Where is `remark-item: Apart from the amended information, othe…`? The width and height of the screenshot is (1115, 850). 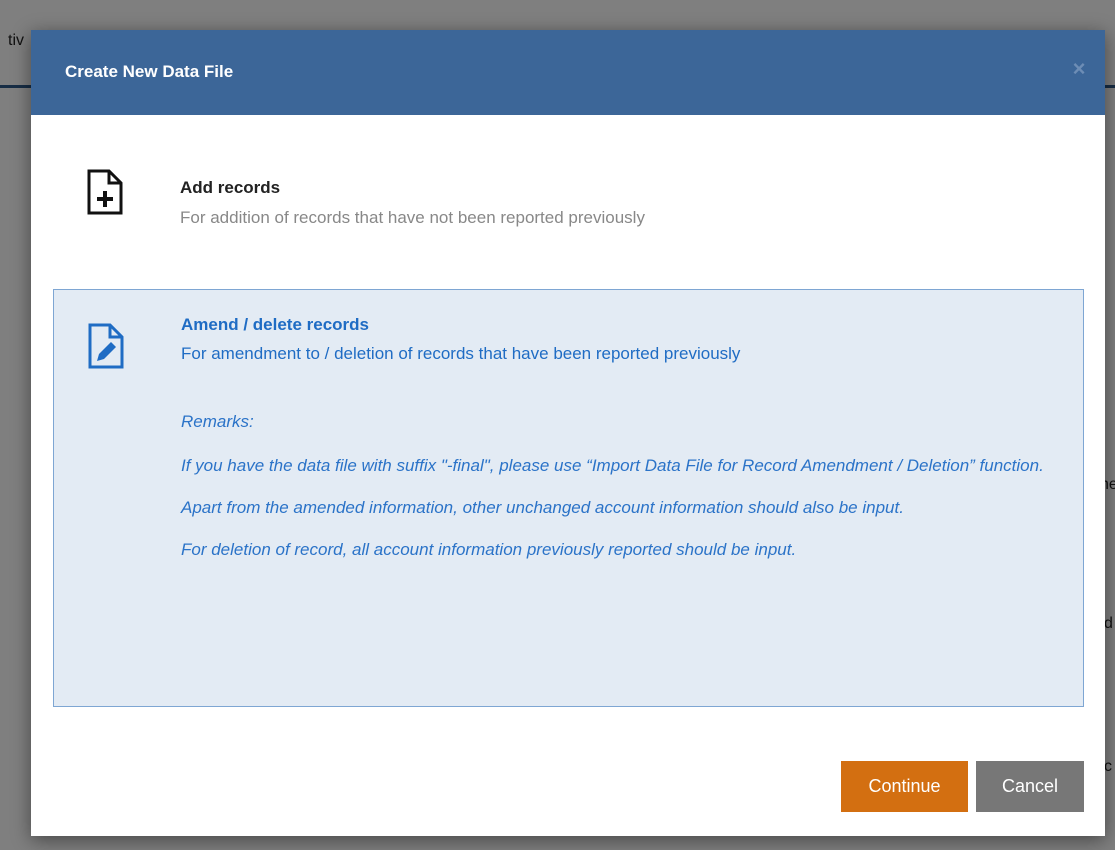
remark-item: Apart from the amended information, othe… is located at coordinates (542, 507).